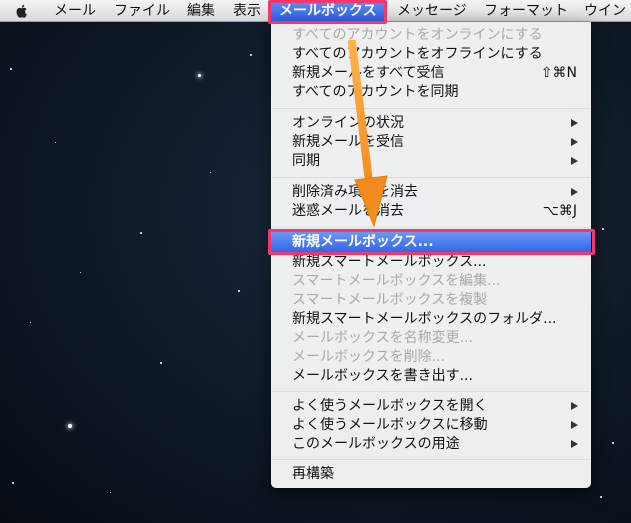 This screenshot has width=631, height=523. What do you see at coordinates (390, 406) in the screenshot?
I see `menu-item-label: よく使うメールボックスを開く` at bounding box center [390, 406].